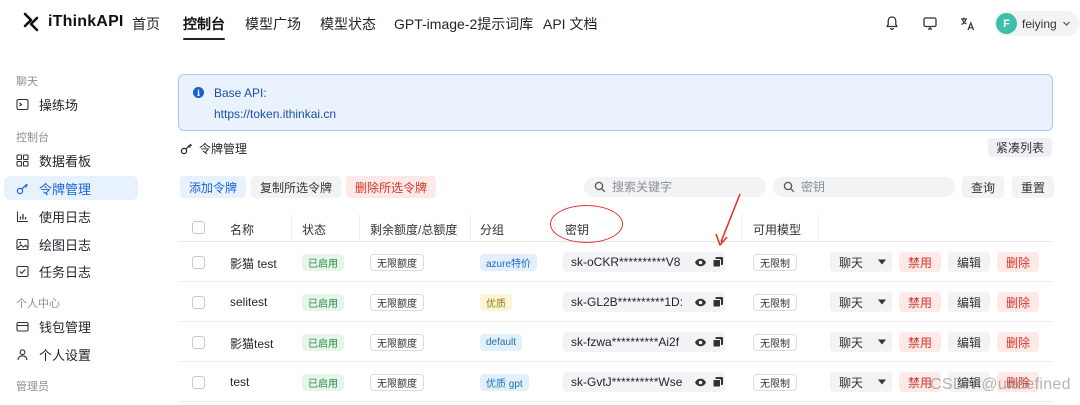 The width and height of the screenshot is (1080, 405). What do you see at coordinates (213, 187) in the screenshot?
I see `add-token-button: 添加令牌` at bounding box center [213, 187].